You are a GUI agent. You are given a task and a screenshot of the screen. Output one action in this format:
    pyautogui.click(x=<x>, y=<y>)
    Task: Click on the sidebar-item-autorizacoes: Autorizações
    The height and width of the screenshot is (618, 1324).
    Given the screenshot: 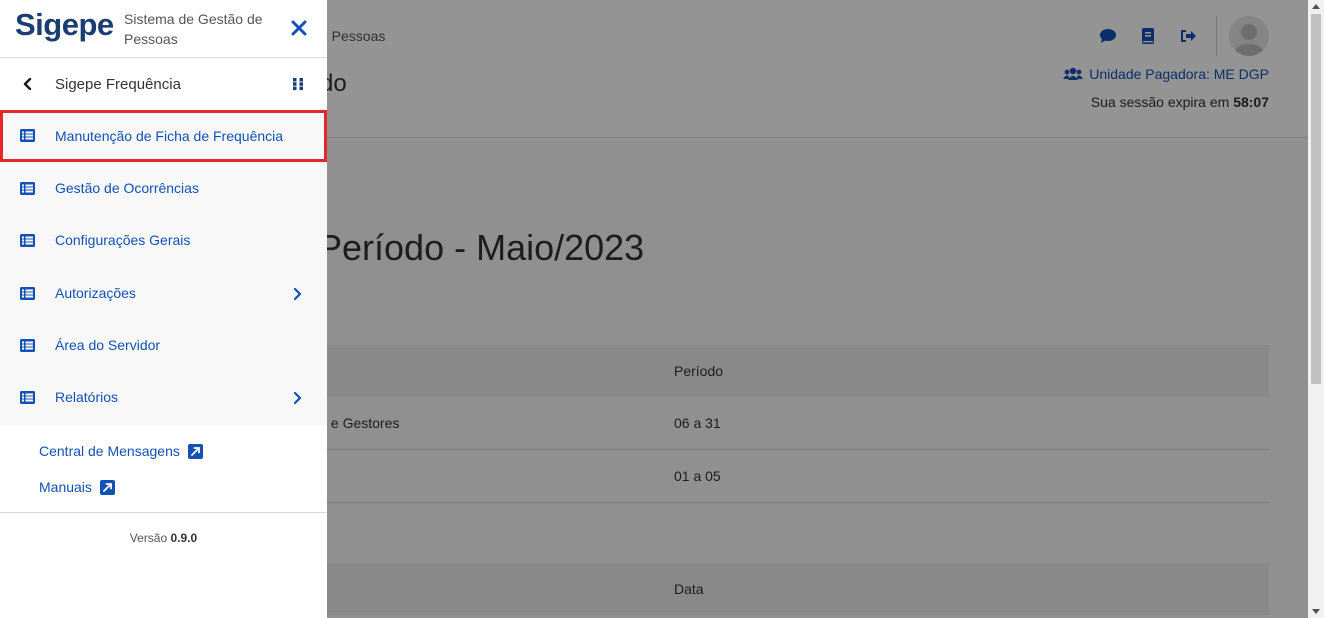 What is the action you would take?
    pyautogui.click(x=163, y=294)
    